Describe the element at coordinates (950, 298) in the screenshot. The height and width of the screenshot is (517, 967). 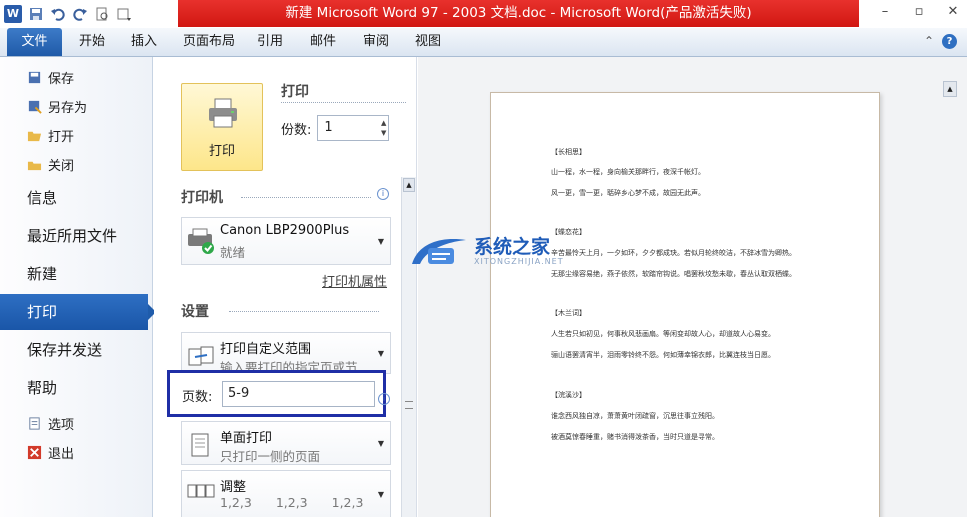
I see `preview-scrollbar: ▲` at that location.